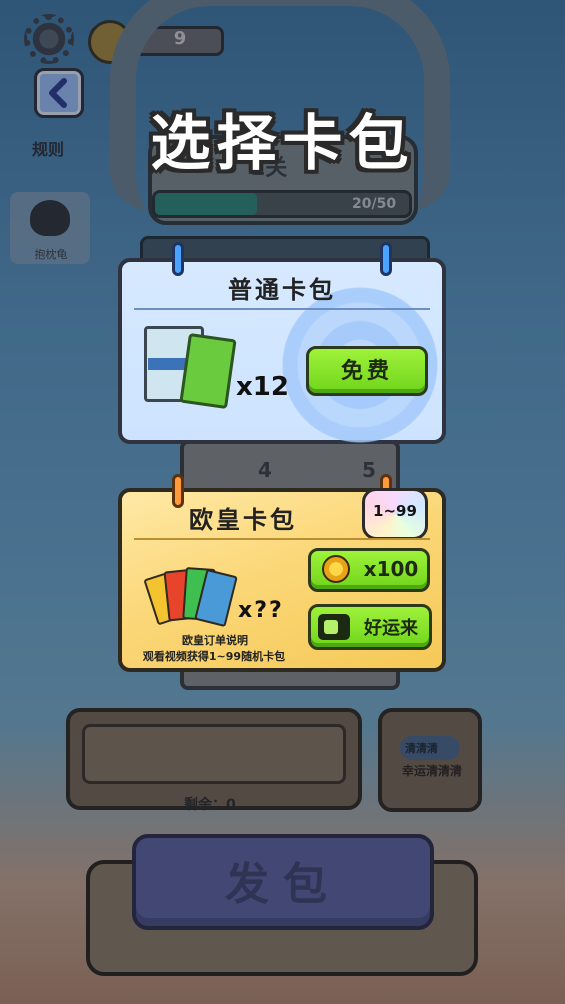 The height and width of the screenshot is (1004, 565). I want to click on coin-icon, so click(336, 569).